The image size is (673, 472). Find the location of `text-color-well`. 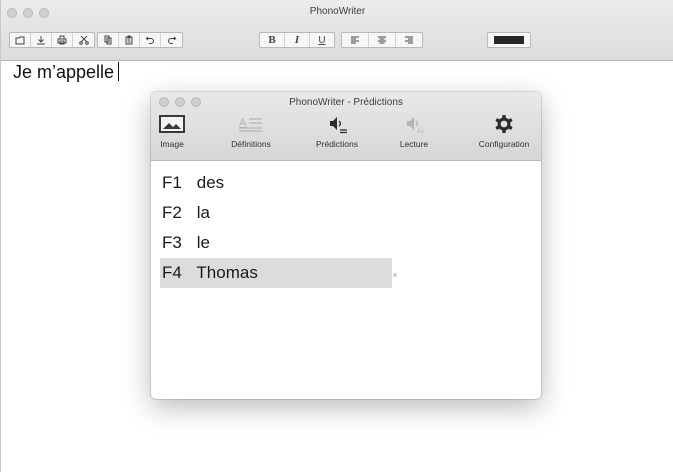

text-color-well is located at coordinates (509, 40).